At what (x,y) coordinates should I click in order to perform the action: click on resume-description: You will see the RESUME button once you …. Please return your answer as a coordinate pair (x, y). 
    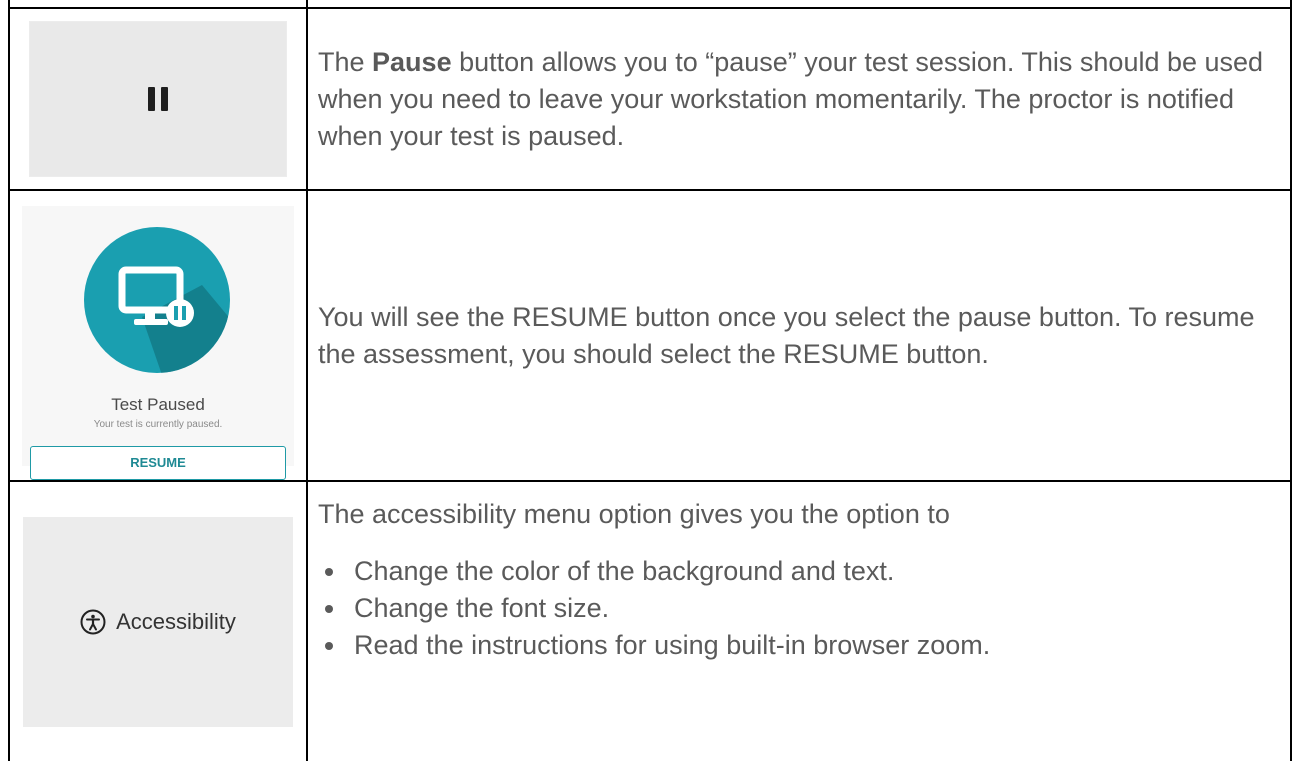
    Looking at the image, I should click on (786, 335).